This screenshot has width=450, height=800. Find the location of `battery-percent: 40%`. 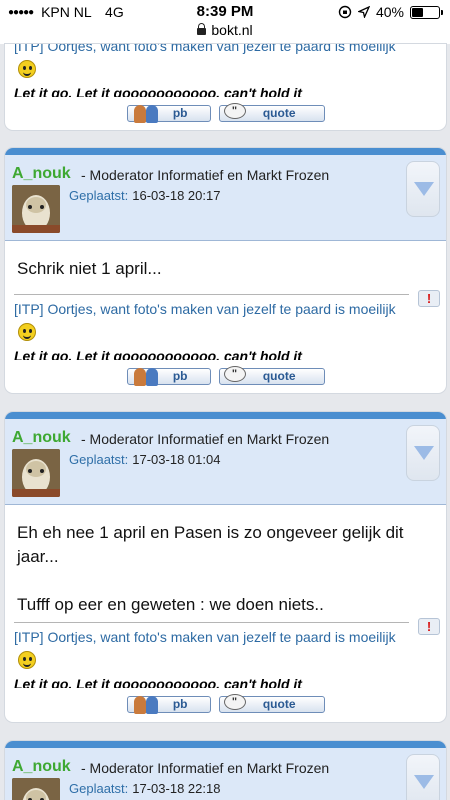

battery-percent: 40% is located at coordinates (389, 12).